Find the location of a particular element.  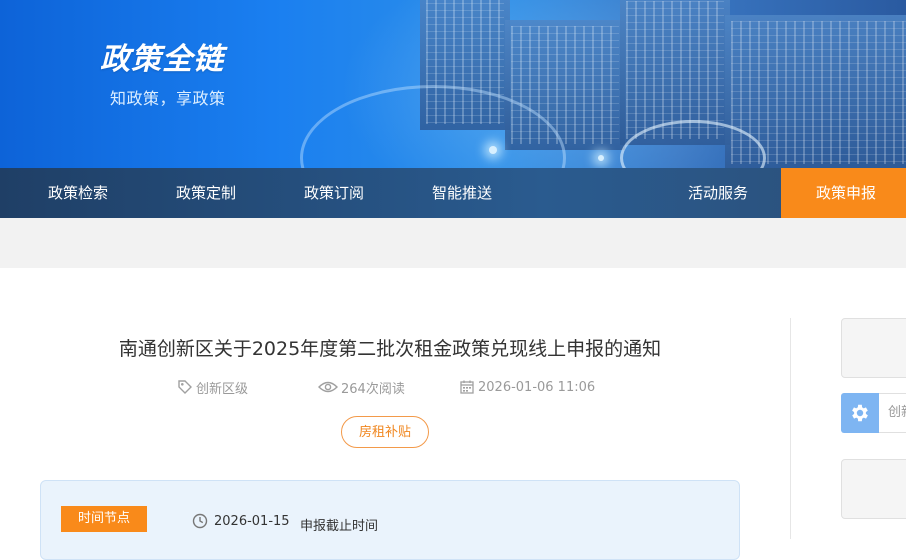

timeline-date: 2026-01-15 is located at coordinates (241, 521).